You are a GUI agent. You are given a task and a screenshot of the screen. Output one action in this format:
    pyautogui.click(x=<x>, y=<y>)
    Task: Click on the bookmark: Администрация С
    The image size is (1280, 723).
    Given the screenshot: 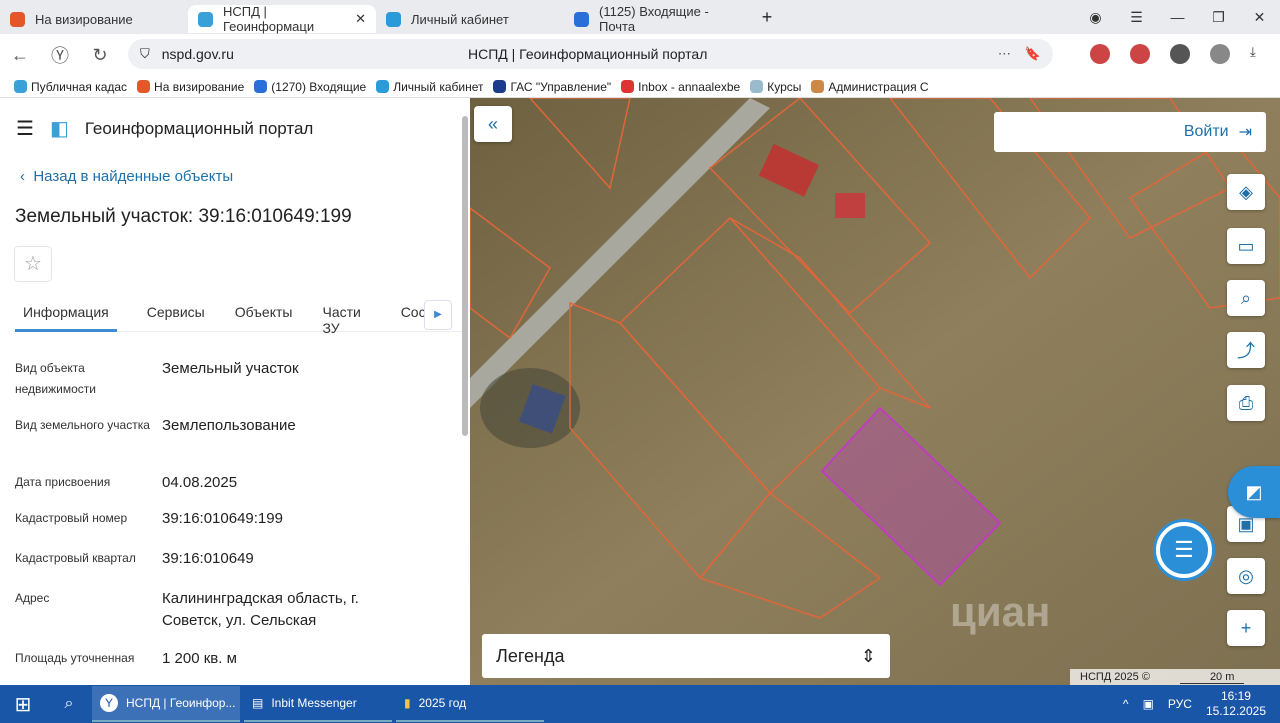 What is the action you would take?
    pyautogui.click(x=870, y=86)
    